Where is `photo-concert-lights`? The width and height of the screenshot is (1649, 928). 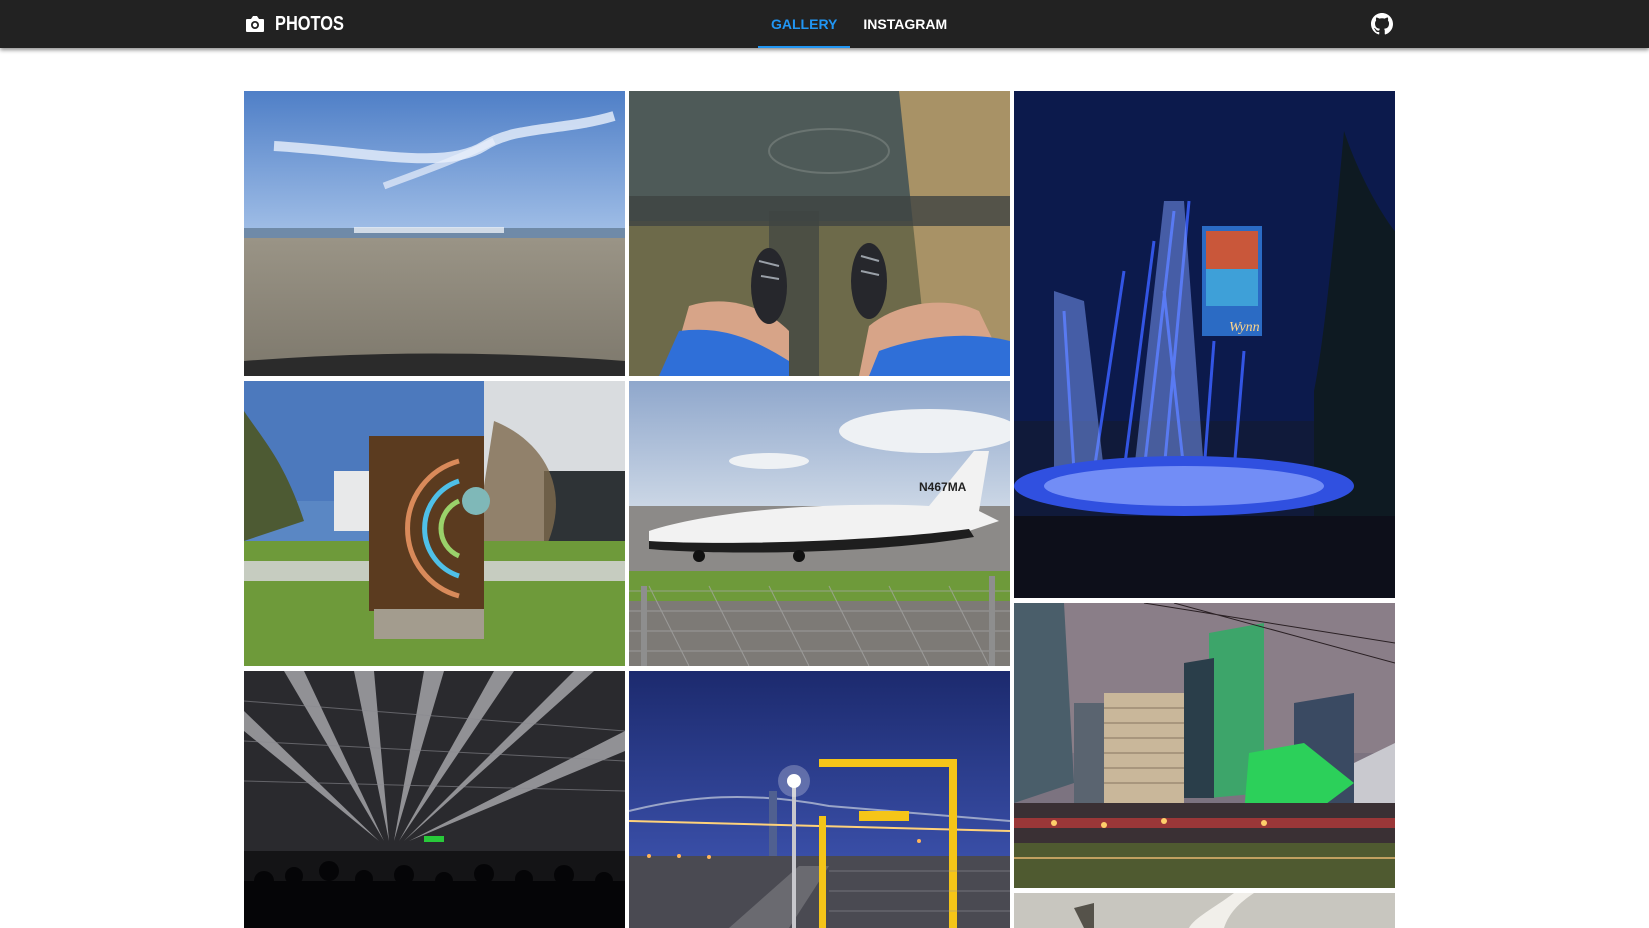
photo-concert-lights is located at coordinates (434, 799).